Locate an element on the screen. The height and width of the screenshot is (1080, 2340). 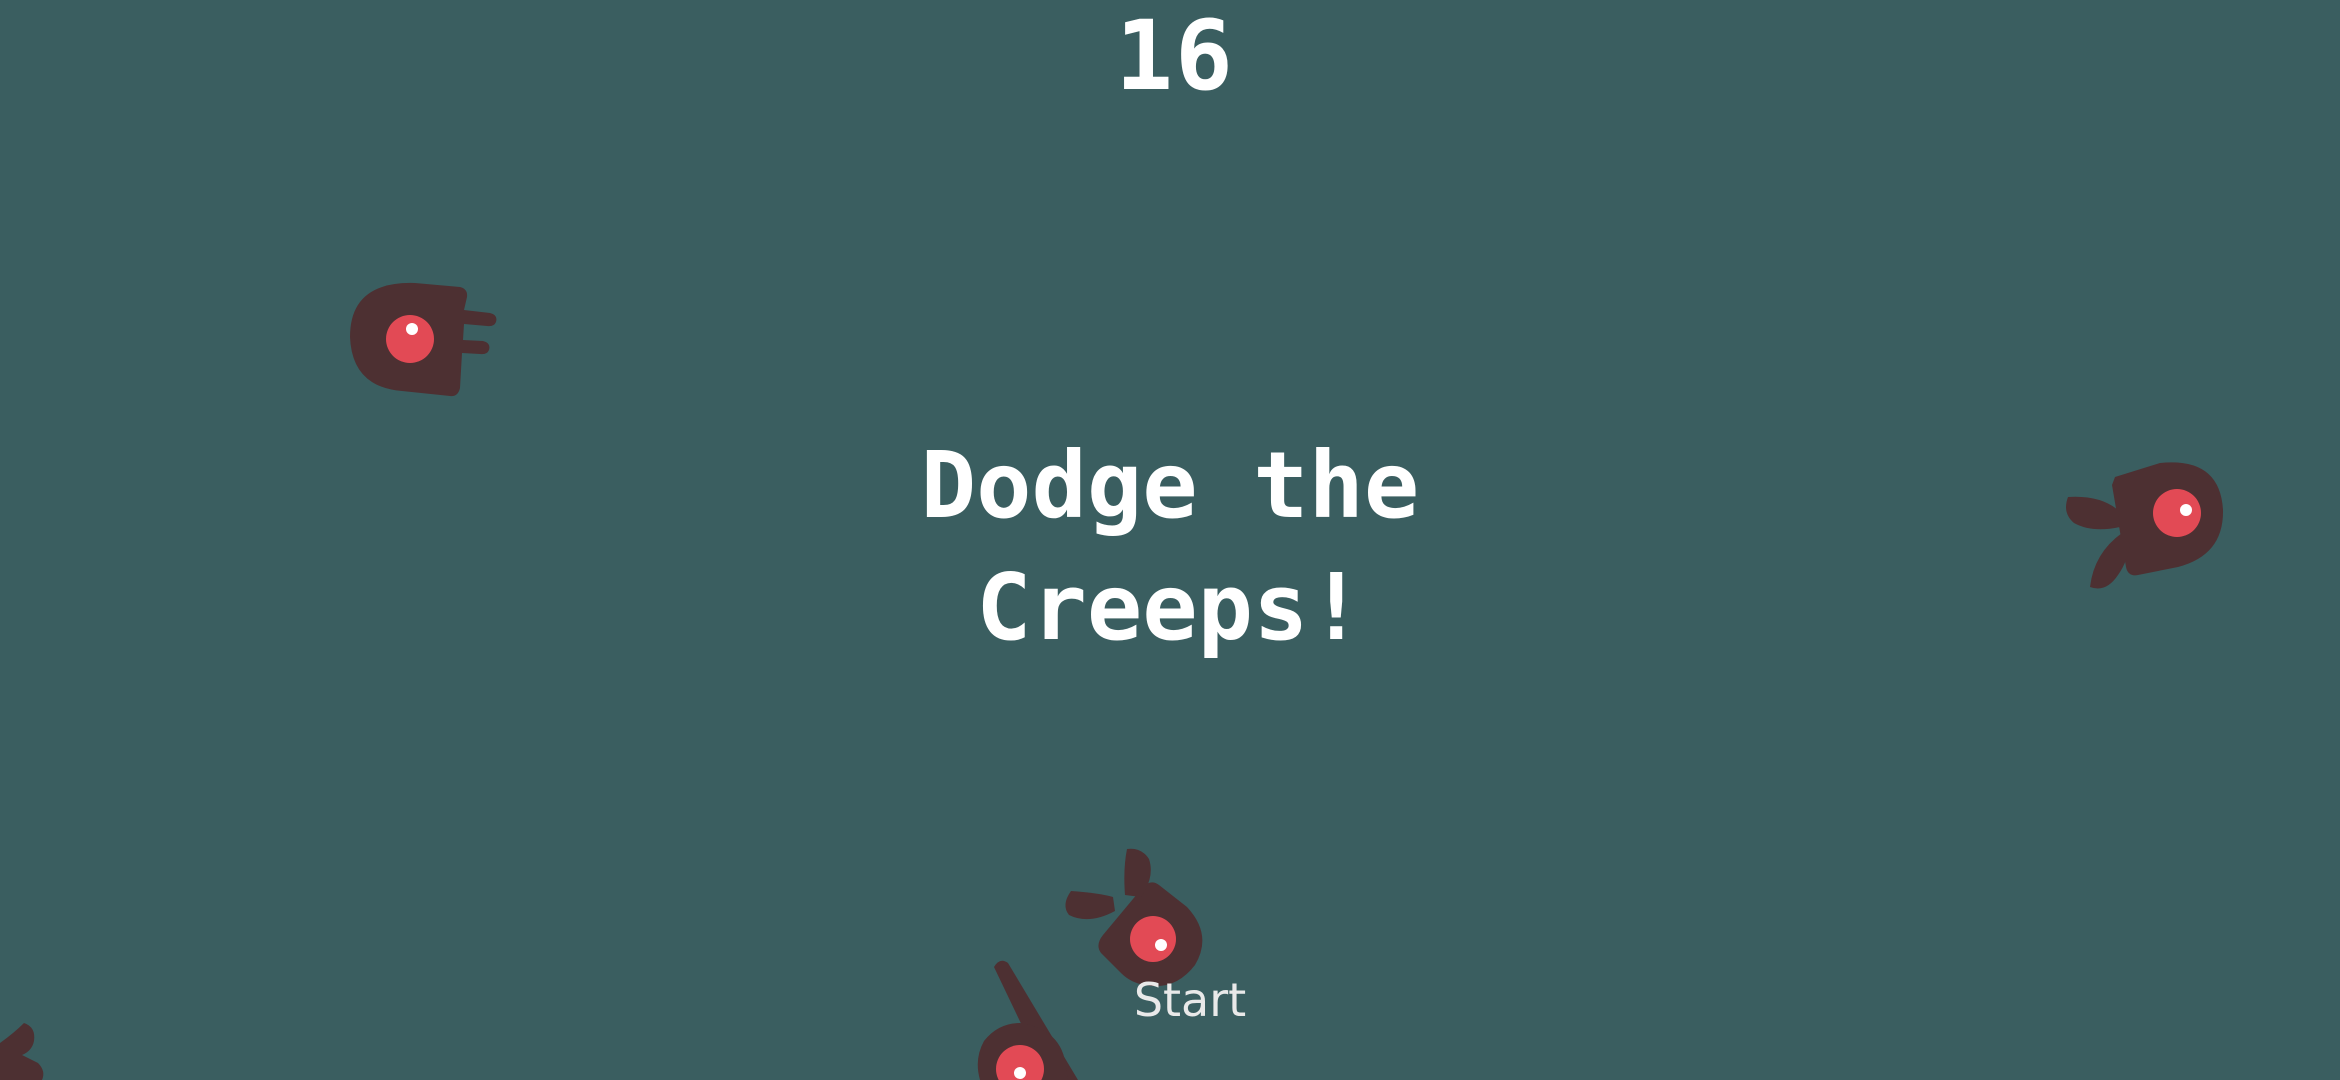
creep-right is located at coordinates (2145, 525).